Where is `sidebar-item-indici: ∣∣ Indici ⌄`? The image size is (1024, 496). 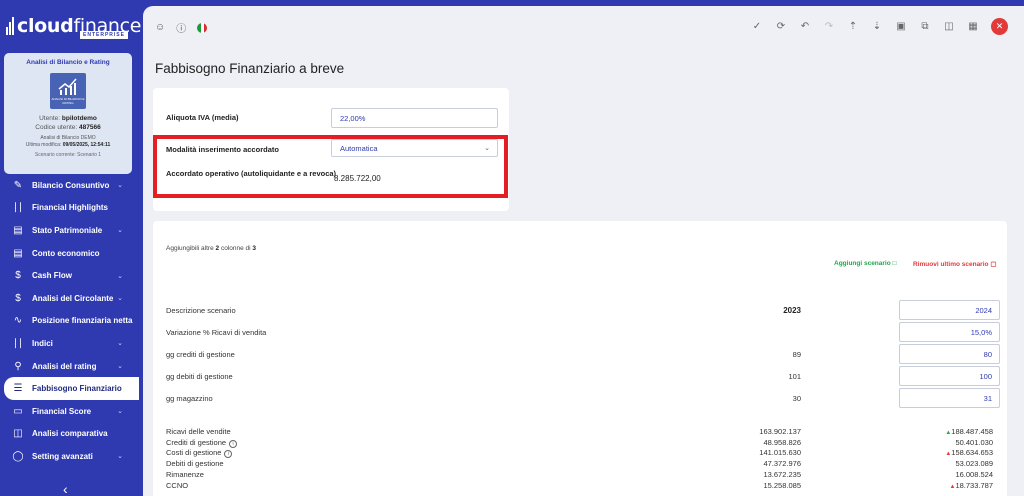 sidebar-item-indici: ∣∣ Indici ⌄ is located at coordinates (69, 343).